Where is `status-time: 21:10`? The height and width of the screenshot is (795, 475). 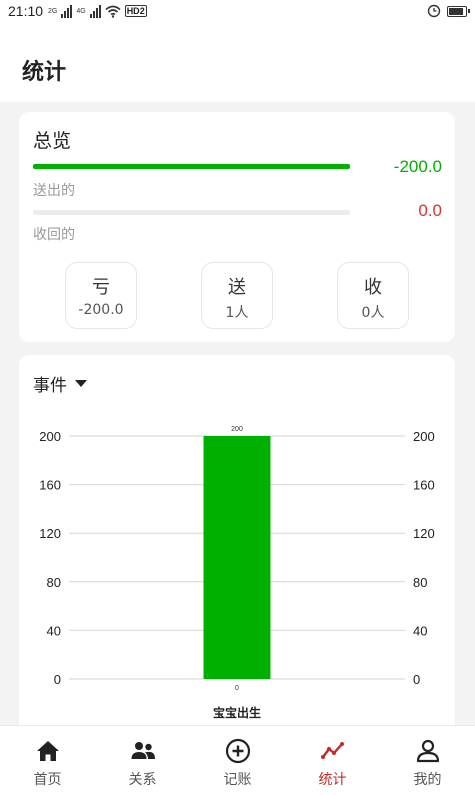
status-time: 21:10 is located at coordinates (26, 11).